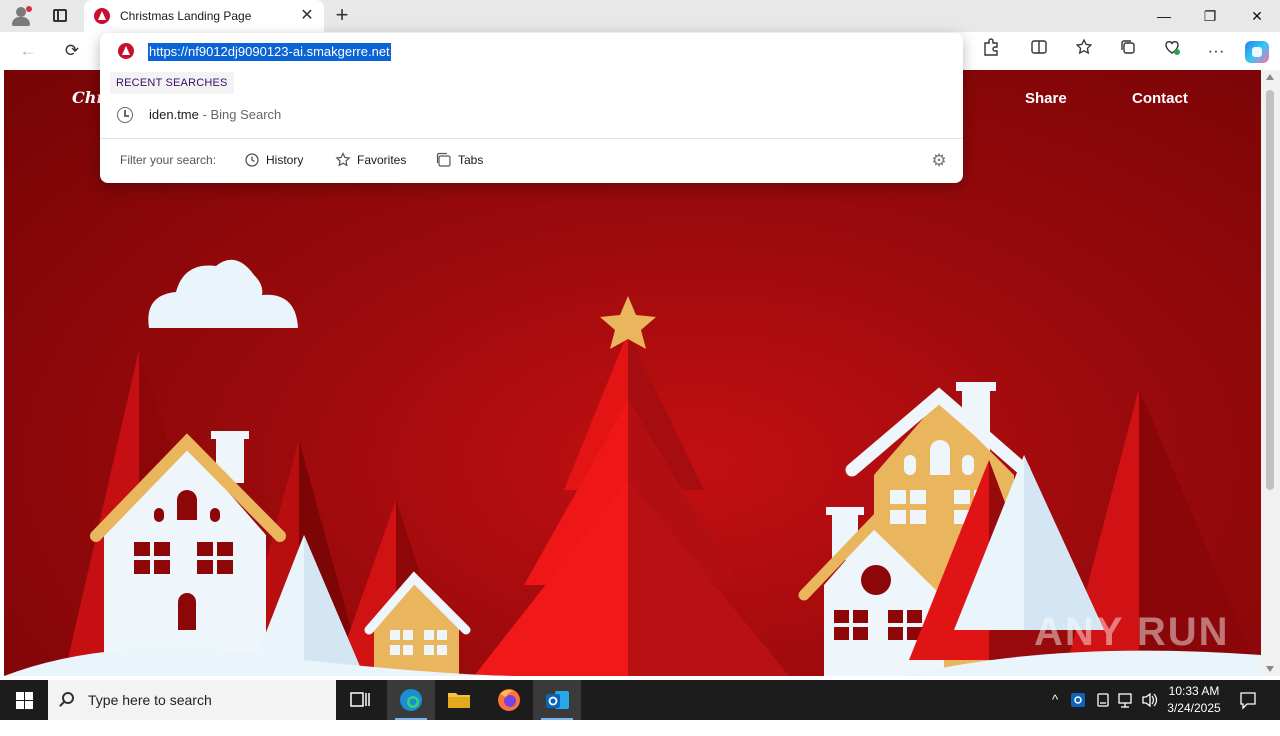  Describe the element at coordinates (471, 160) in the screenshot. I see `filter-tabs-label: Tabs` at that location.